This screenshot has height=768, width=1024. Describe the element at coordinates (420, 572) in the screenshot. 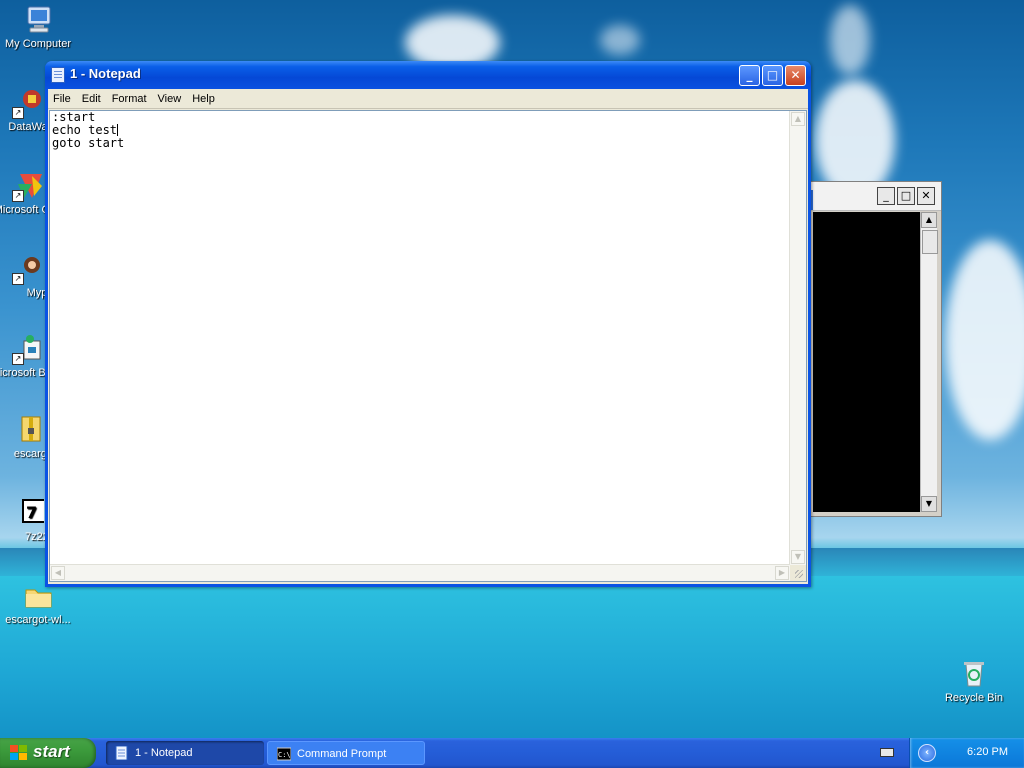

I see `horizontal-scrollbar: ◀ ▶` at that location.